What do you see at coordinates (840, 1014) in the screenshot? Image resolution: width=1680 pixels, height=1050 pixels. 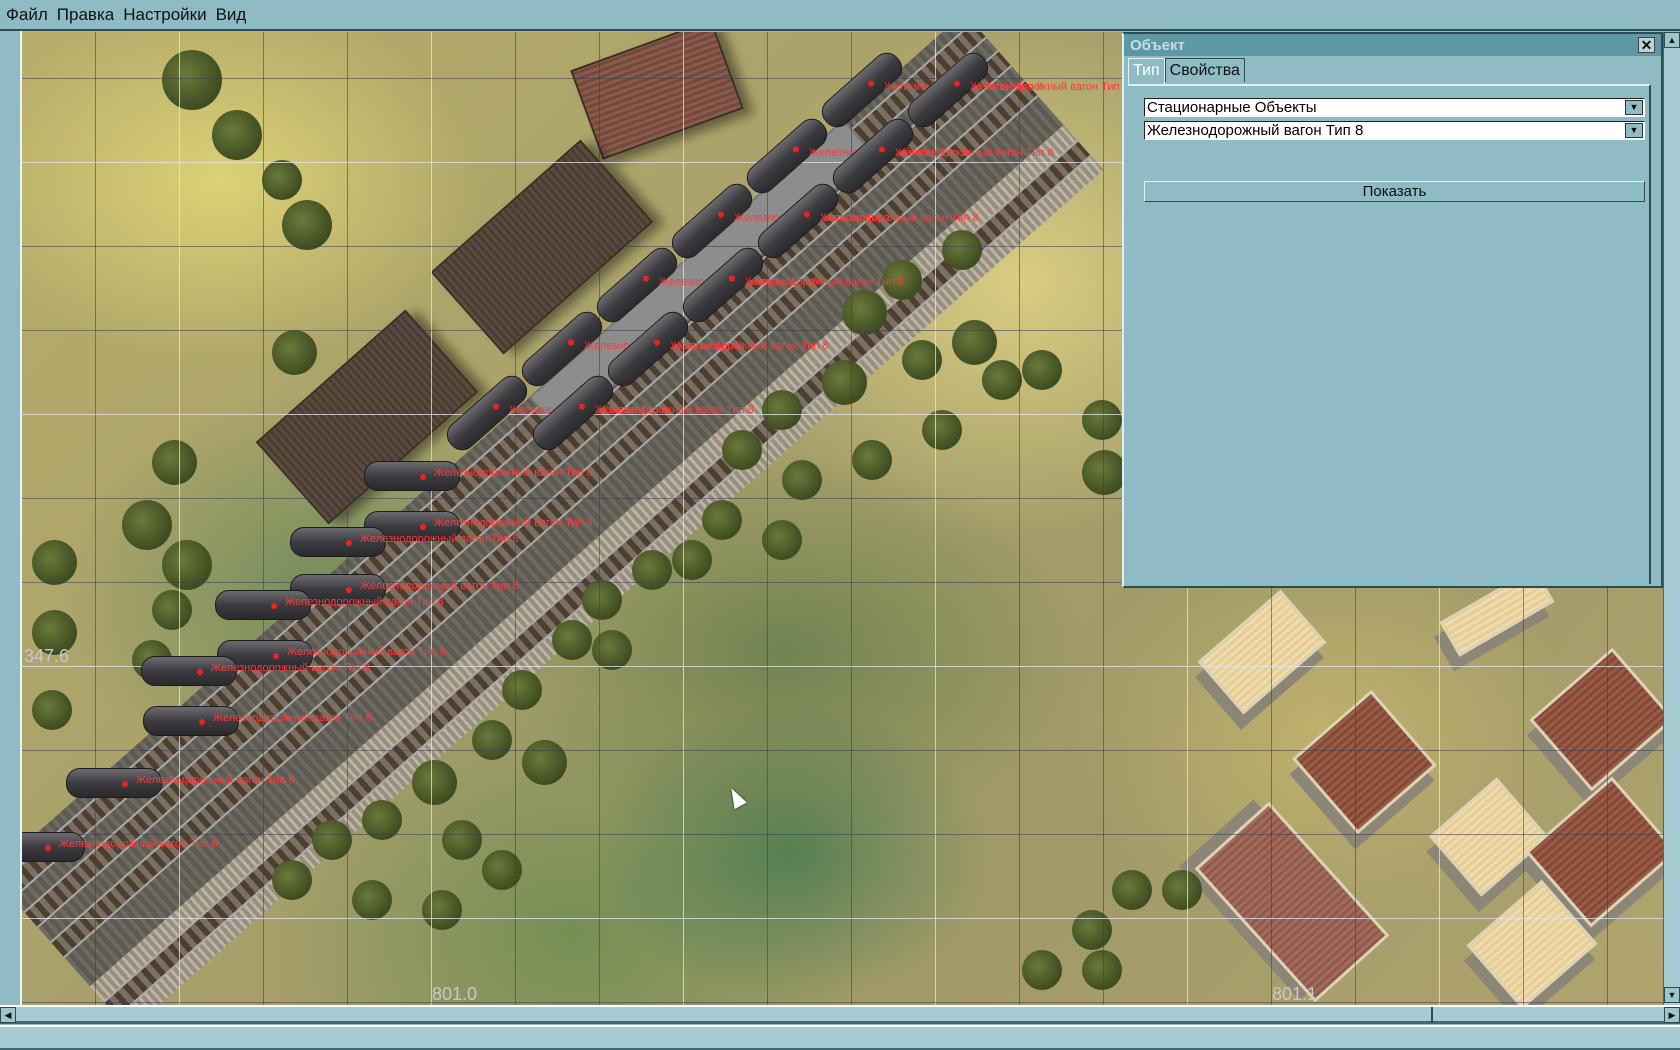 I see `horizontal-scrollbar: ◀ ▶` at bounding box center [840, 1014].